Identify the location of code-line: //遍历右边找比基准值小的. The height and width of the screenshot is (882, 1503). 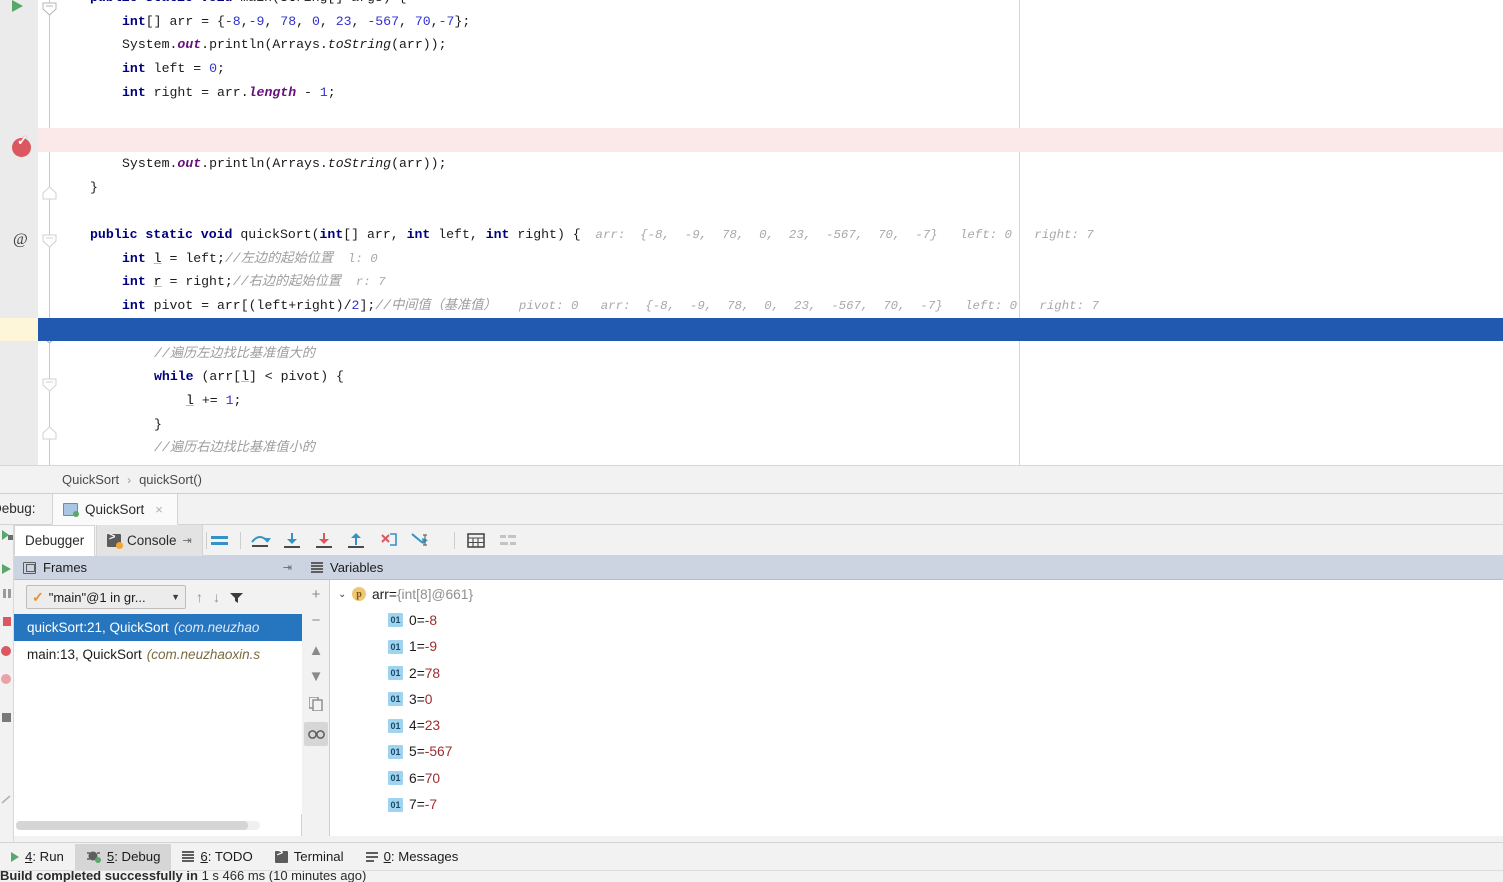
(796, 448).